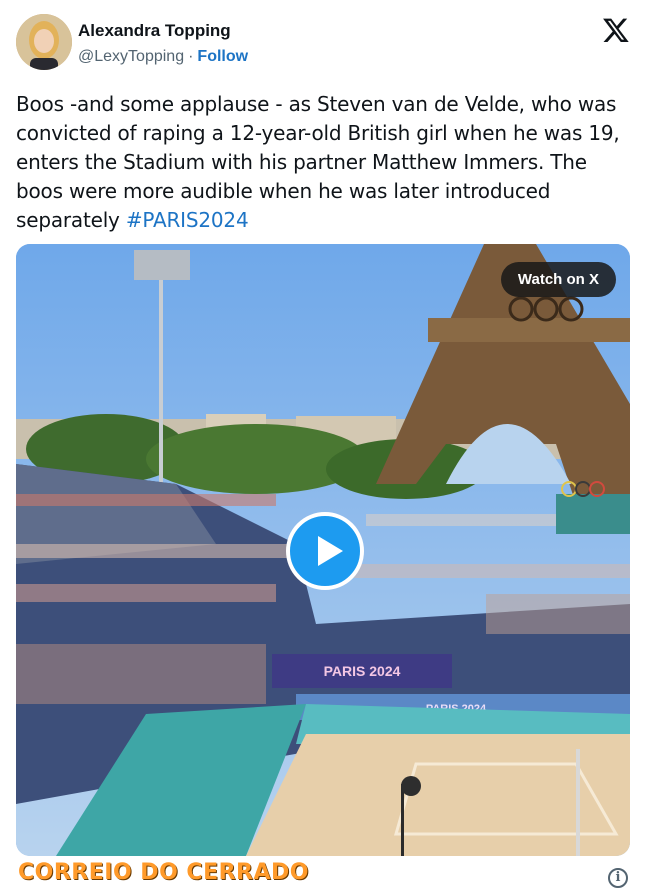 The image size is (650, 894). Describe the element at coordinates (163, 872) in the screenshot. I see `watermark-logo: CORREIO DO CERRADO` at that location.